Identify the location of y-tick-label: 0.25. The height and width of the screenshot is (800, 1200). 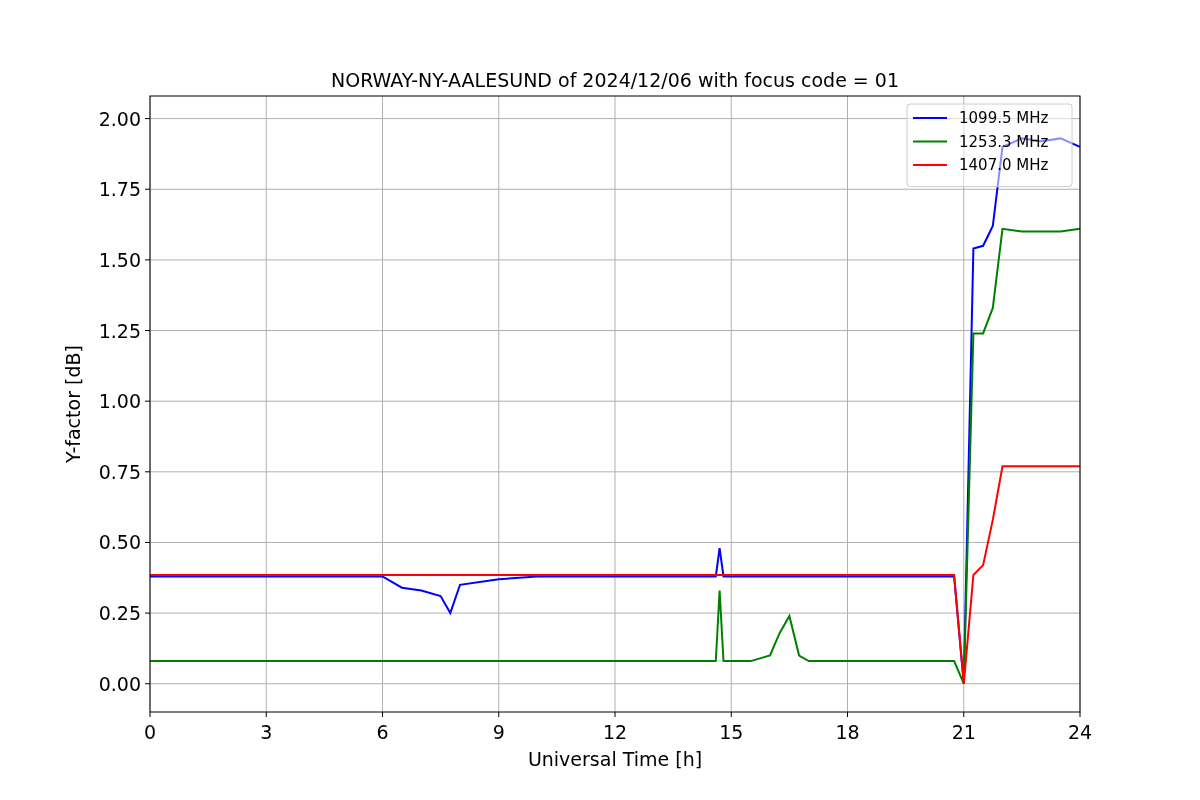
(119, 613).